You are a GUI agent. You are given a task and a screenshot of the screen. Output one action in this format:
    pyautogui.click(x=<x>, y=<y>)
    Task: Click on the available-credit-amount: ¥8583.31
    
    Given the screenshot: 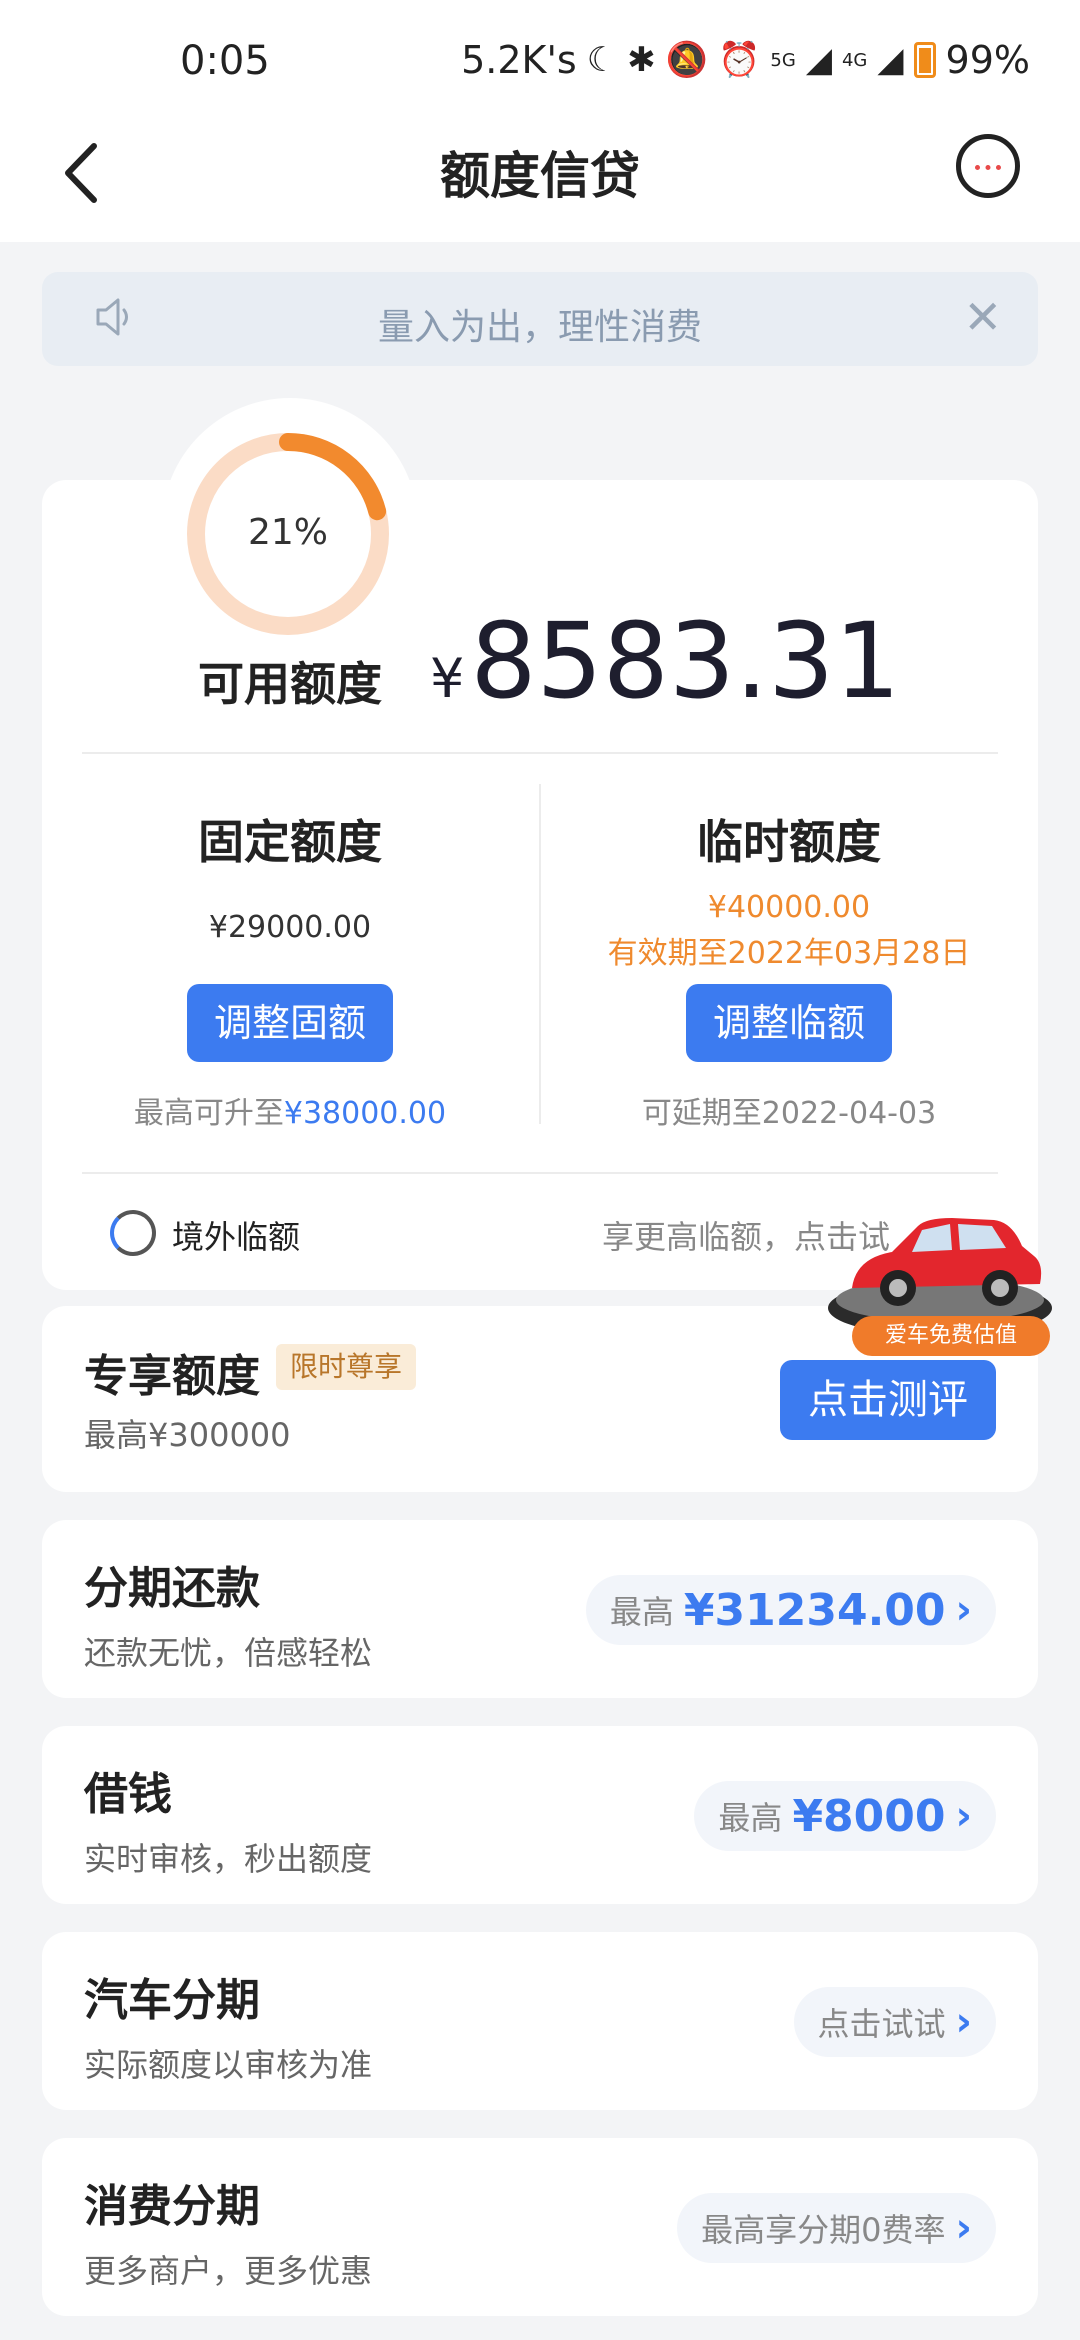 What is the action you would take?
    pyautogui.click(x=665, y=661)
    